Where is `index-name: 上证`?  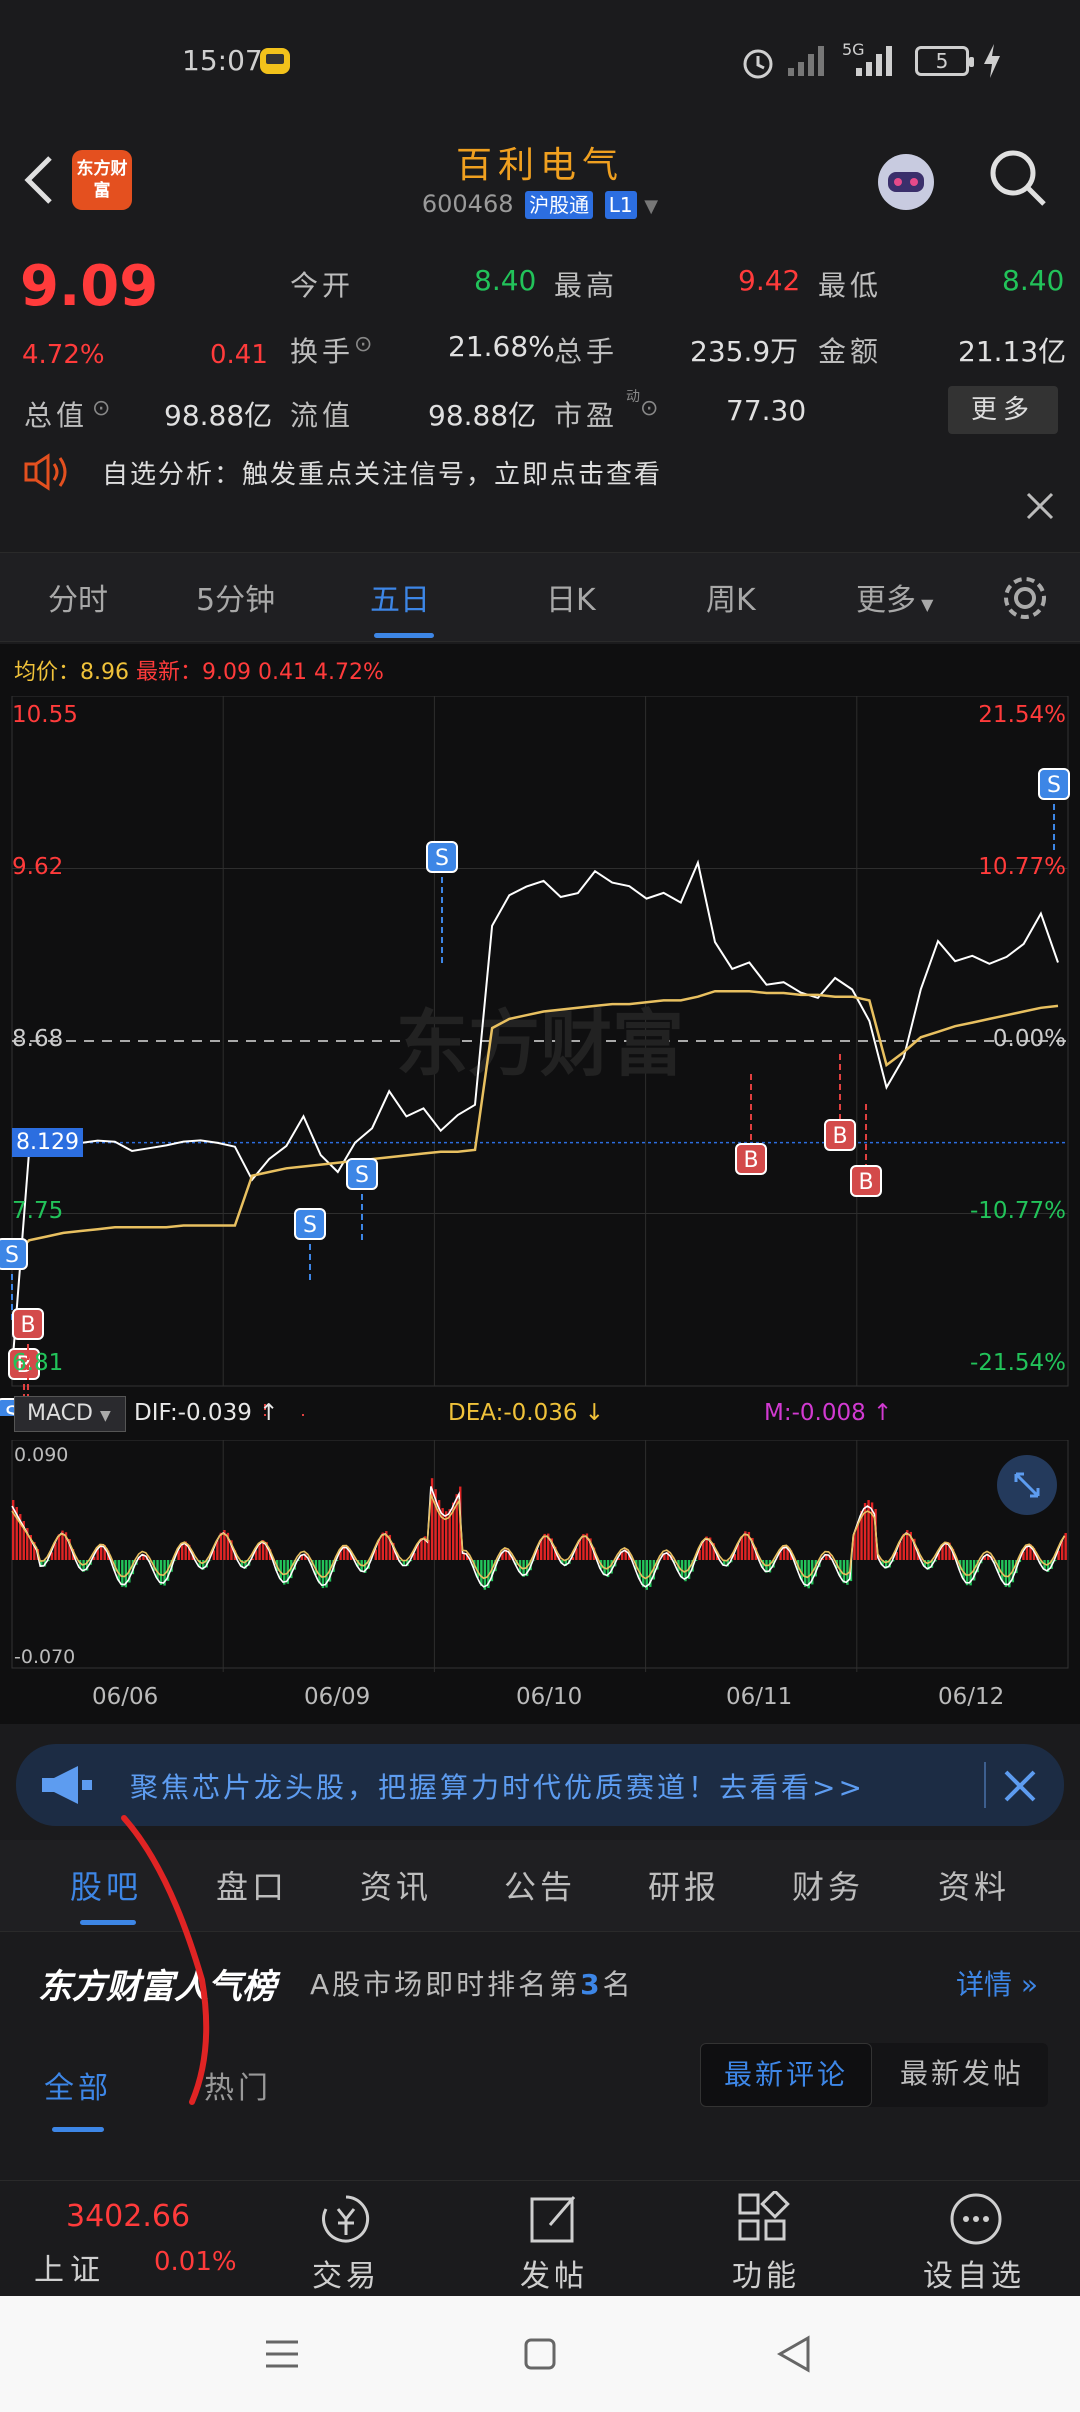
index-name: 上证 is located at coordinates (70, 2267).